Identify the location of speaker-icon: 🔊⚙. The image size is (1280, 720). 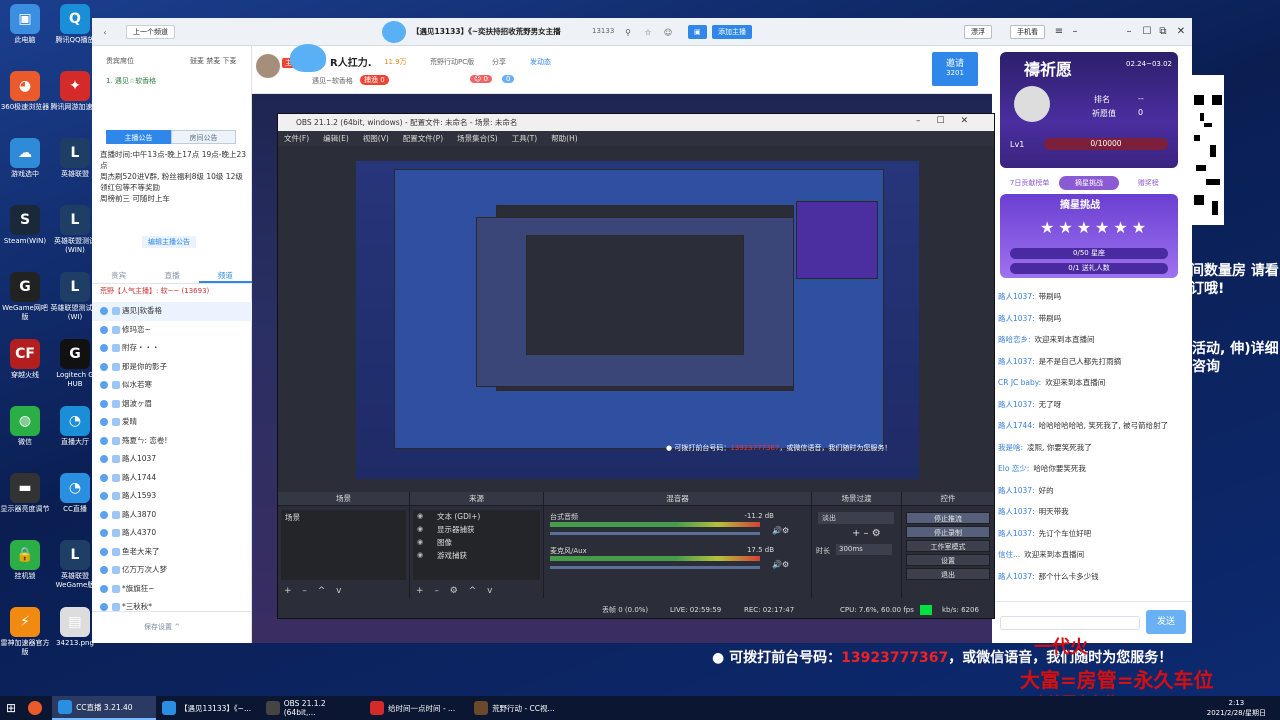
(780, 530).